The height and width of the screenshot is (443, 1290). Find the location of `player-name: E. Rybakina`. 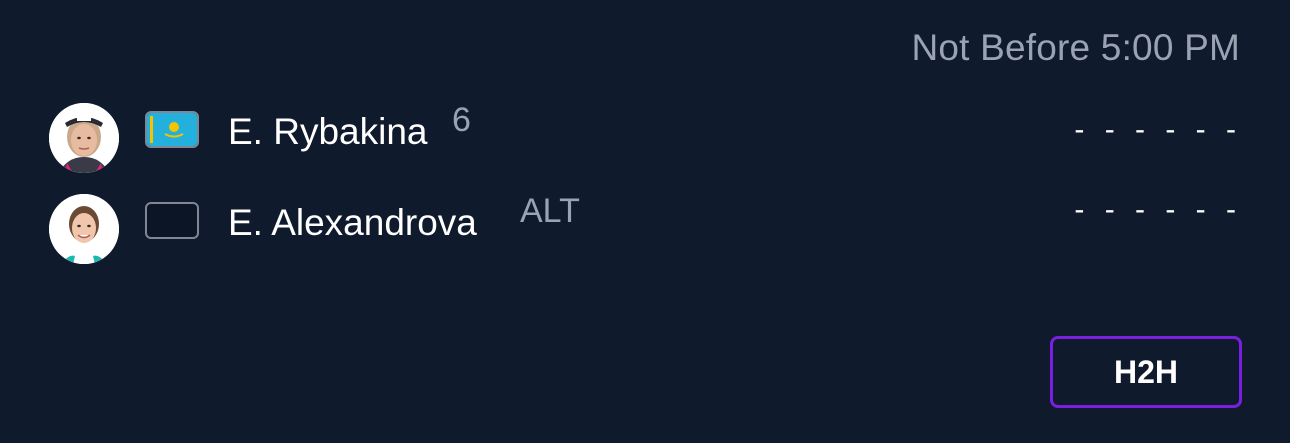

player-name: E. Rybakina is located at coordinates (328, 132).